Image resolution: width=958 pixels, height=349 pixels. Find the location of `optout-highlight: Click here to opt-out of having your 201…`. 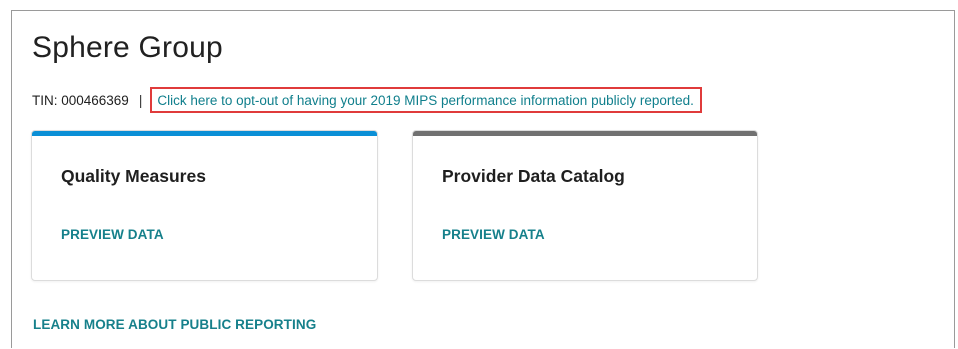

optout-highlight: Click here to opt-out of having your 201… is located at coordinates (426, 100).